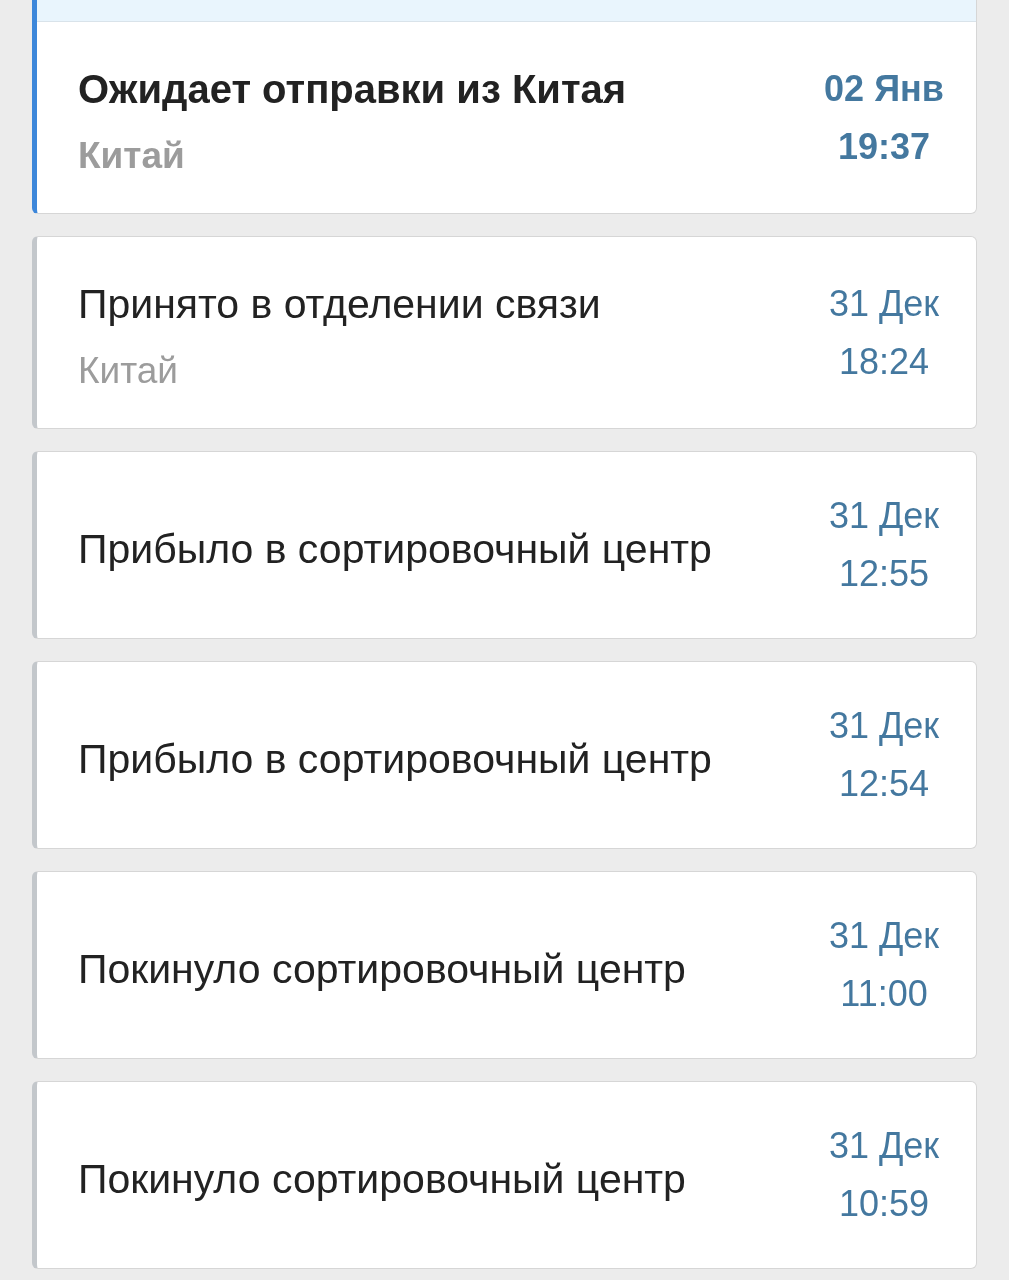 Image resolution: width=1009 pixels, height=1280 pixels. What do you see at coordinates (353, 89) in the screenshot?
I see `event-title: Ожидает отправки из Китая` at bounding box center [353, 89].